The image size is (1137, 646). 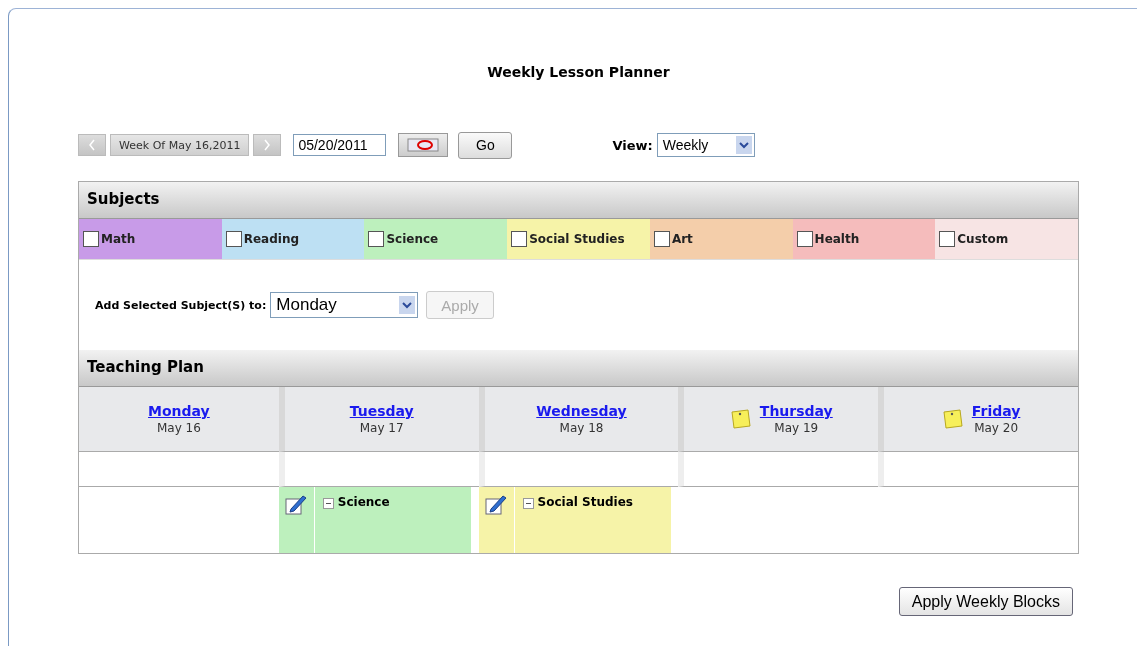 I want to click on subject-option: Social Studies, so click(x=578, y=239).